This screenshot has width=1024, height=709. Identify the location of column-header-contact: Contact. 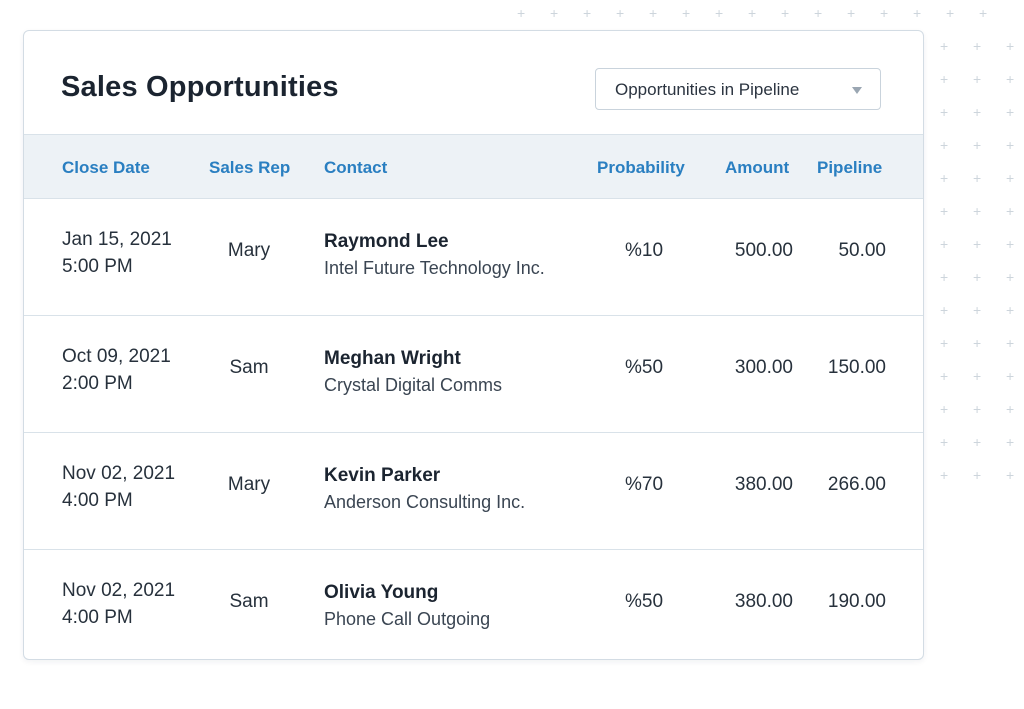
(355, 168).